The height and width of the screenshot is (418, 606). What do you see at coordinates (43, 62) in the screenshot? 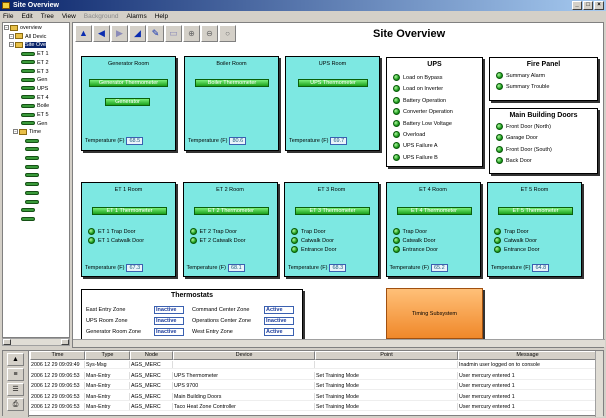
I see `tree-node-label: ET 2` at bounding box center [43, 62].